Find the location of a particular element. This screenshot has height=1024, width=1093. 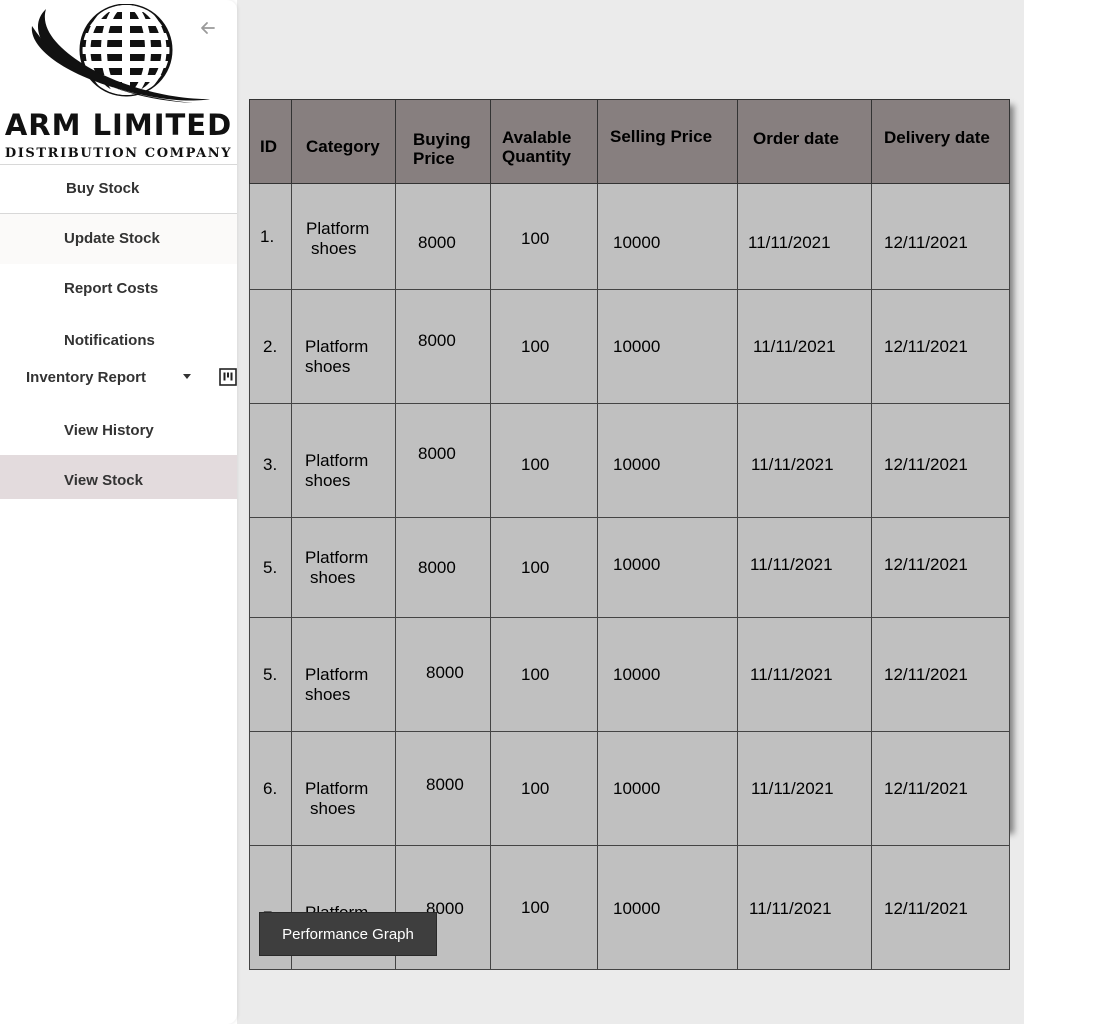

column-header-quantity-line1: Avalable is located at coordinates (537, 137).